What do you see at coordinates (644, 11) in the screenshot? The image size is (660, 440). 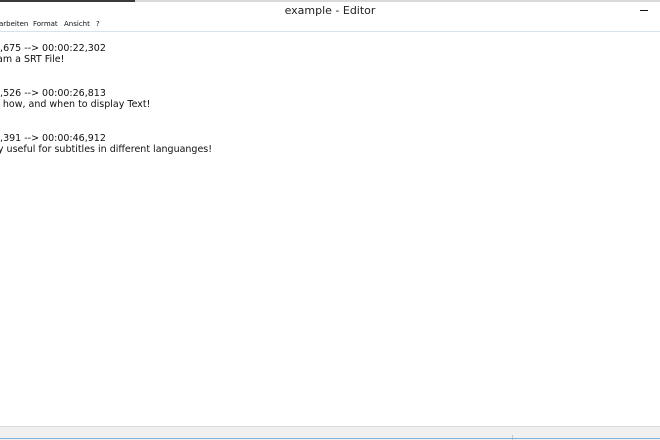 I see `minimize-icon` at bounding box center [644, 11].